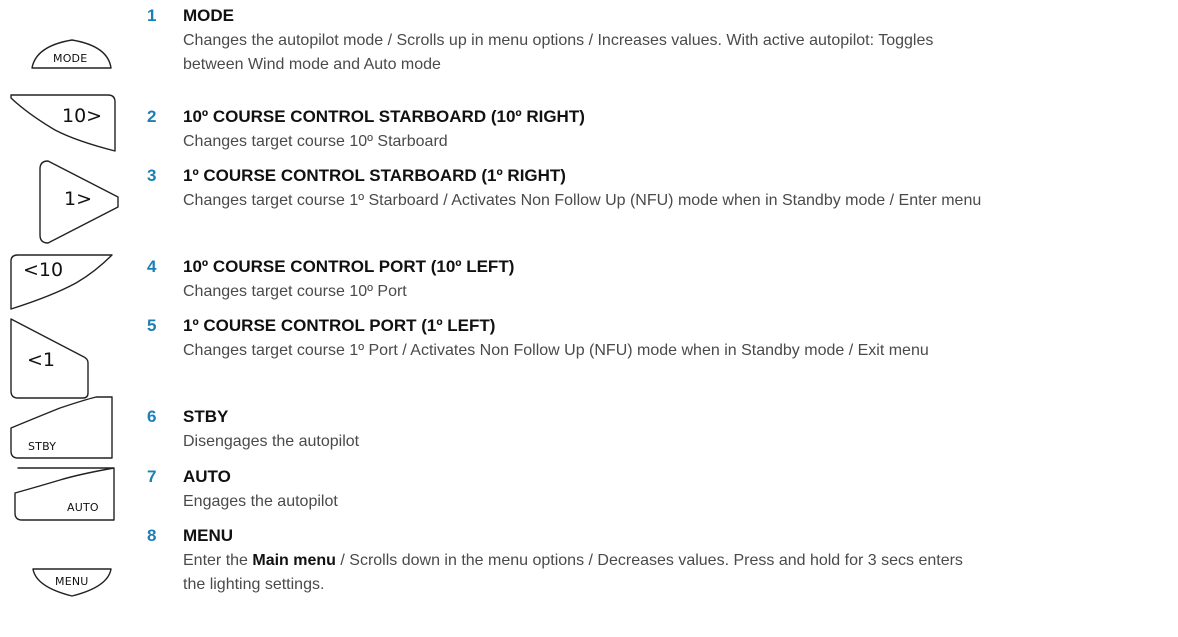  What do you see at coordinates (206, 416) in the screenshot?
I see `item-title: STBY` at bounding box center [206, 416].